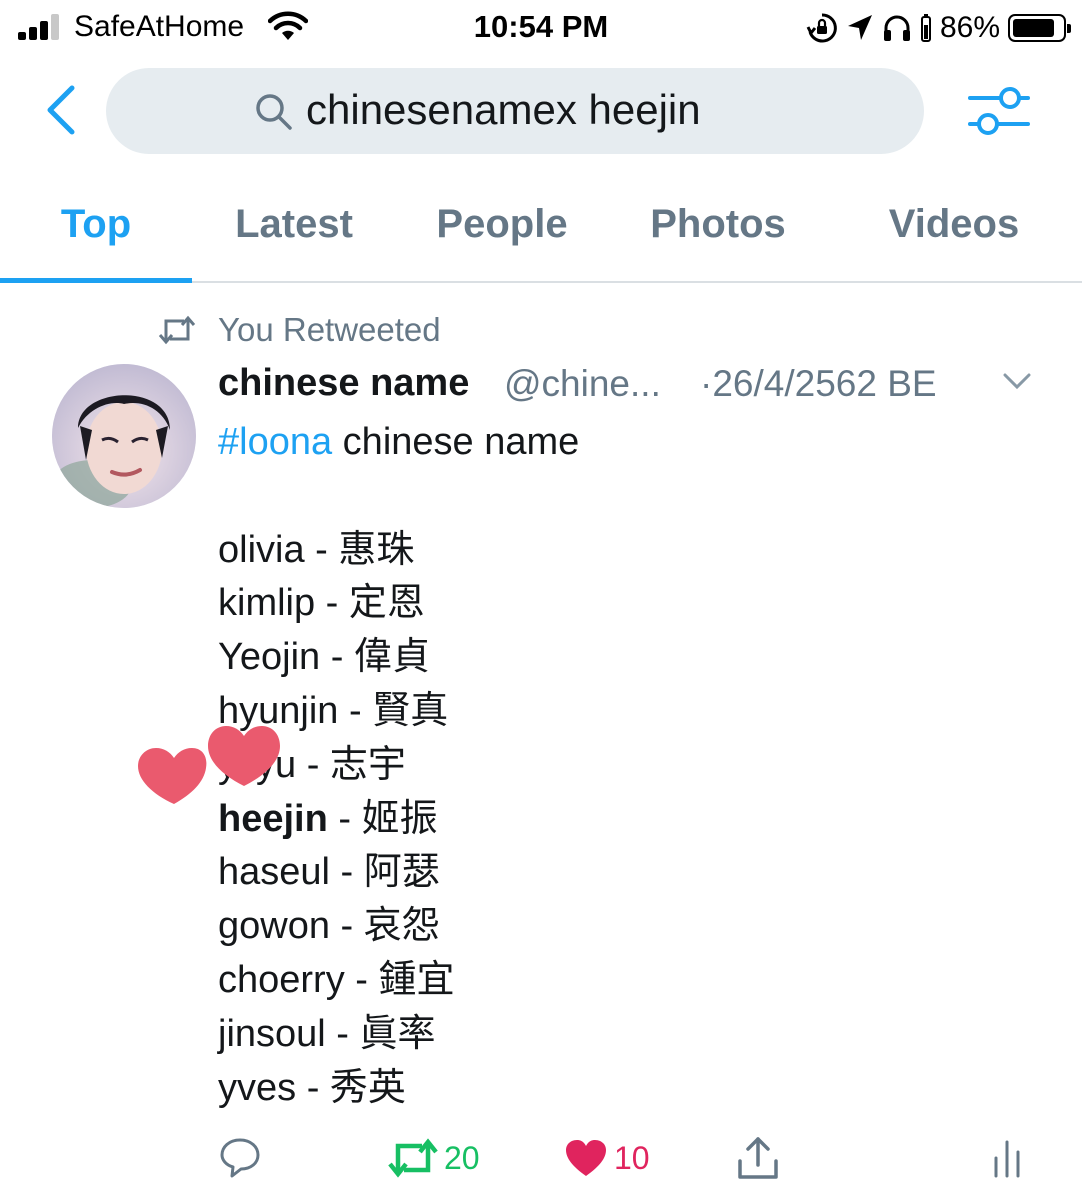  What do you see at coordinates (267, 603) in the screenshot?
I see `latin-name: kimlip` at bounding box center [267, 603].